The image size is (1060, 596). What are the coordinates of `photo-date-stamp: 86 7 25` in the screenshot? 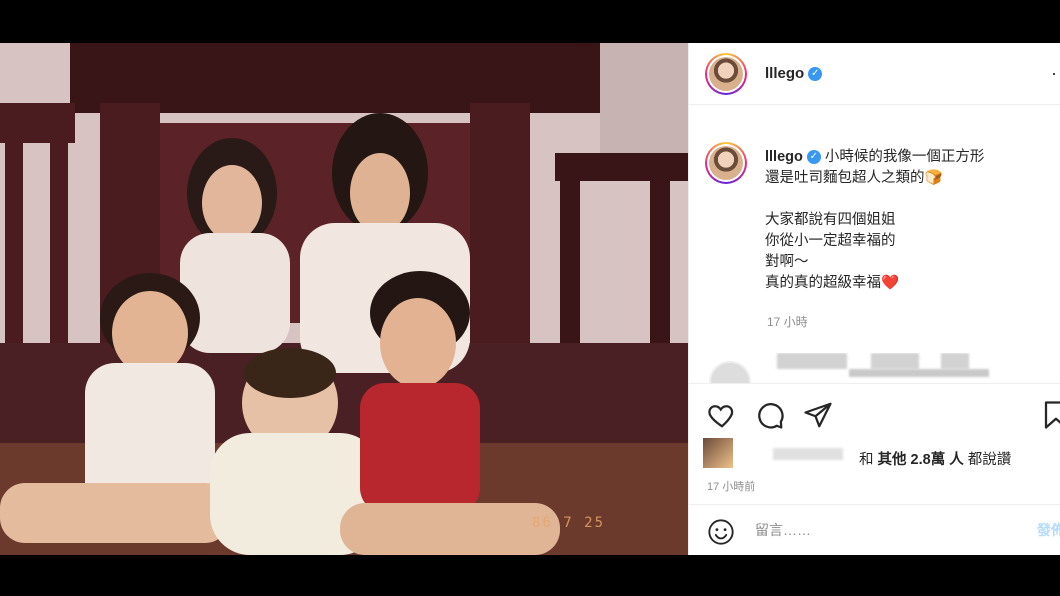 It's located at (569, 523).